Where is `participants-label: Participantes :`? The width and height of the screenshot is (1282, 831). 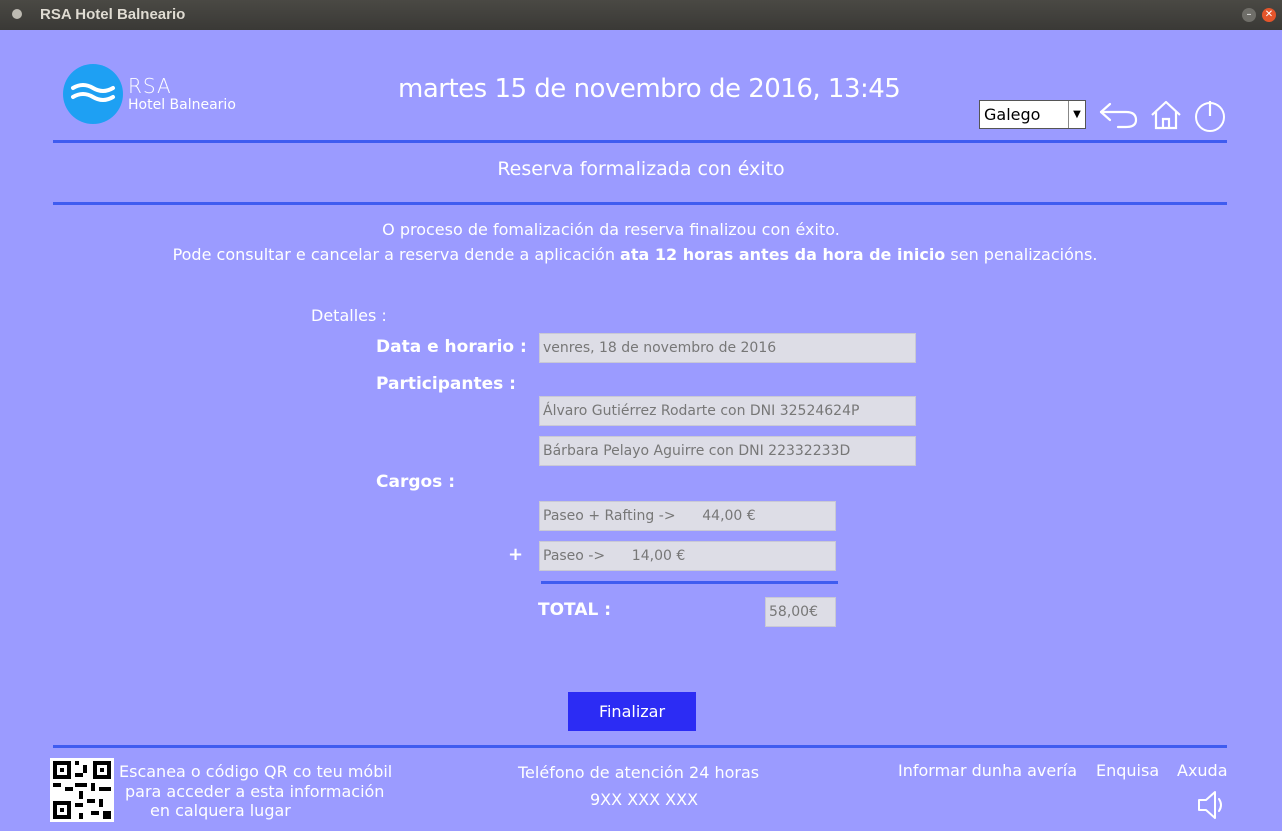 participants-label: Participantes : is located at coordinates (446, 384).